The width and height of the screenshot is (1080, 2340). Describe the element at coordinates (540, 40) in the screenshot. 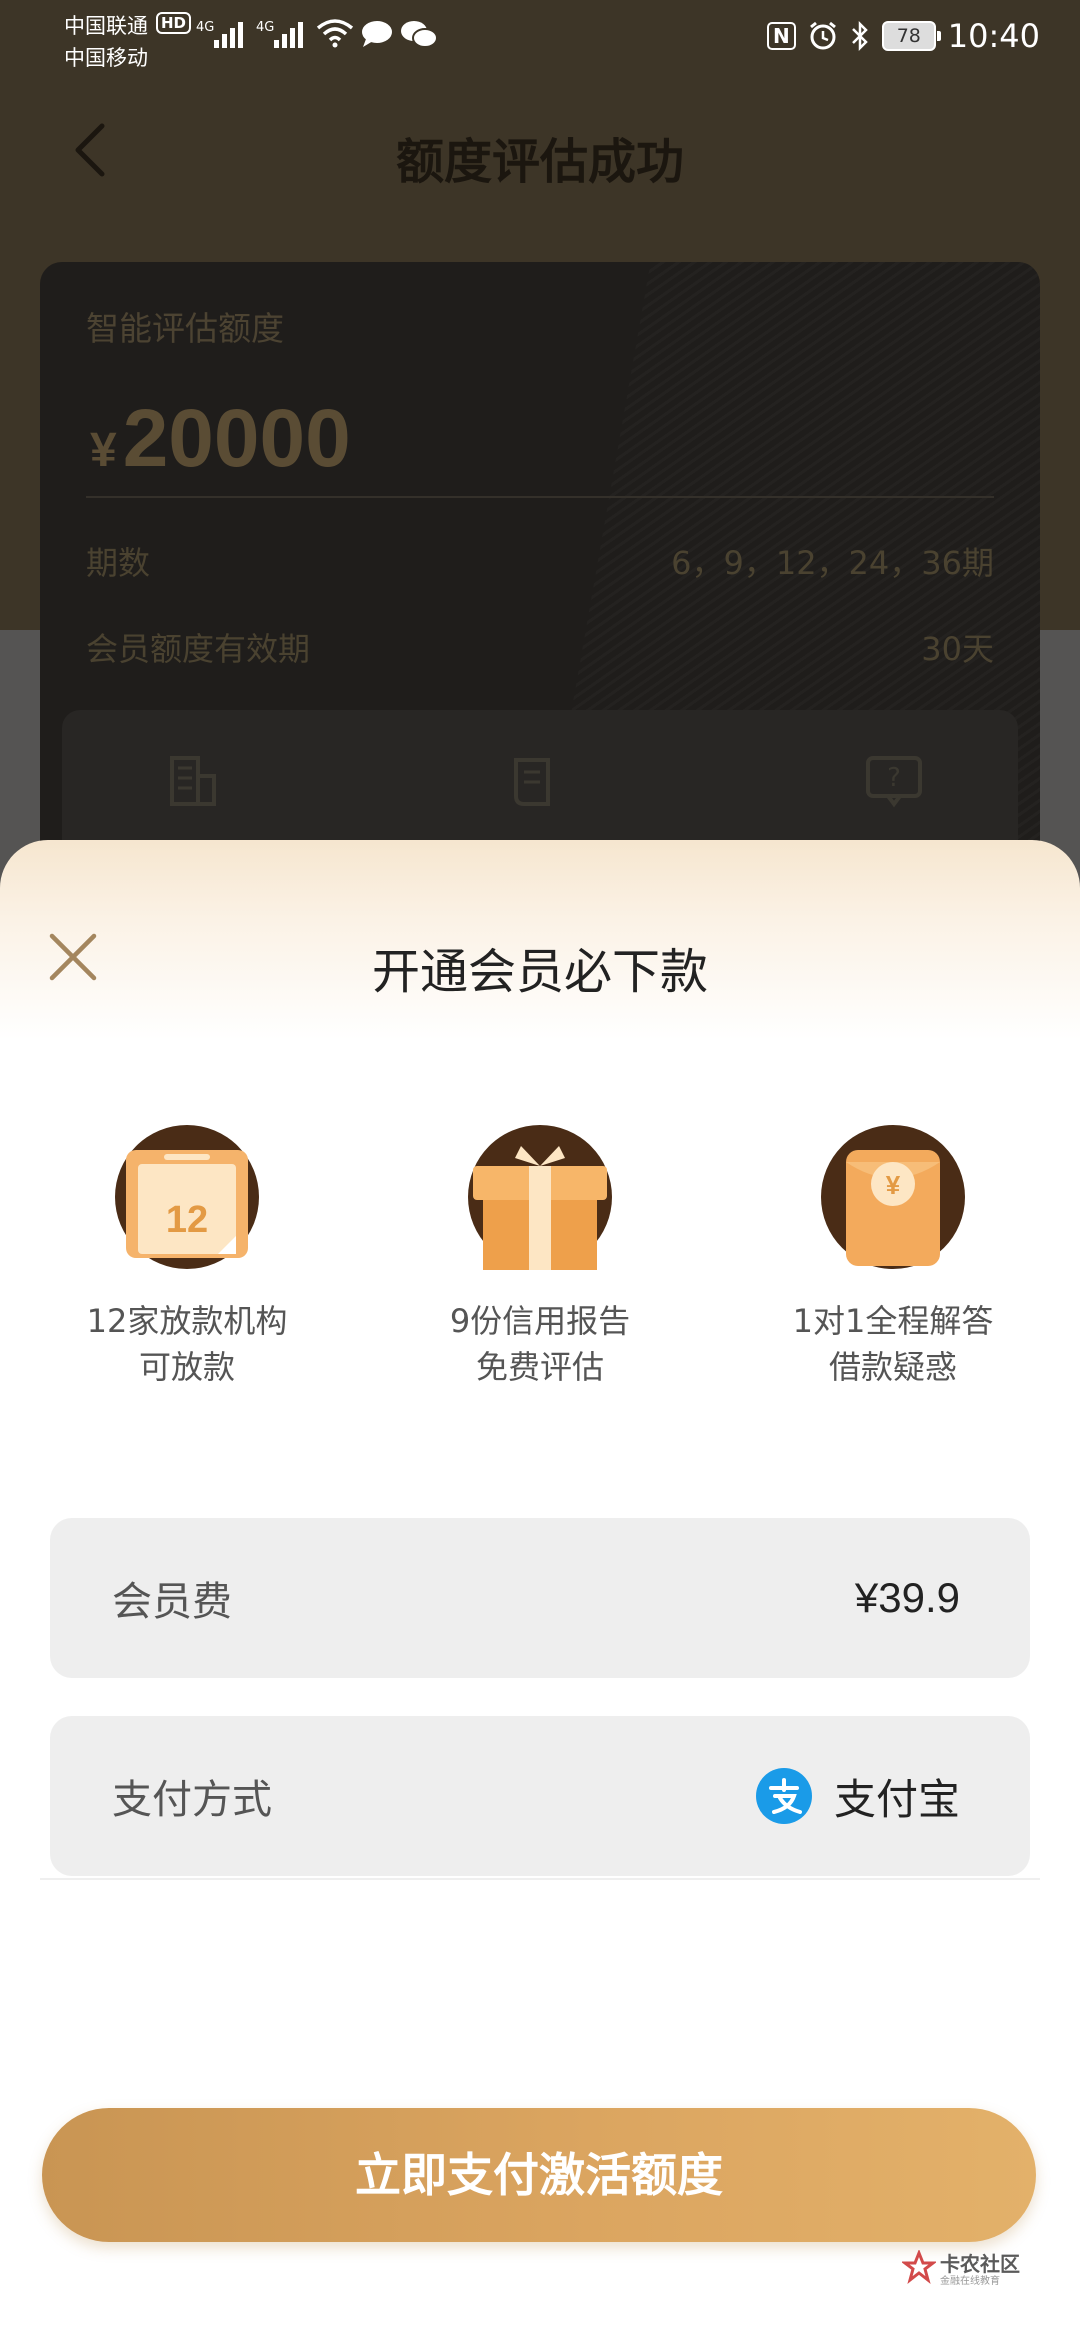

I see `status-bar: 中国联通 HD 中国移动 4G 4G N 78 10:40` at that location.